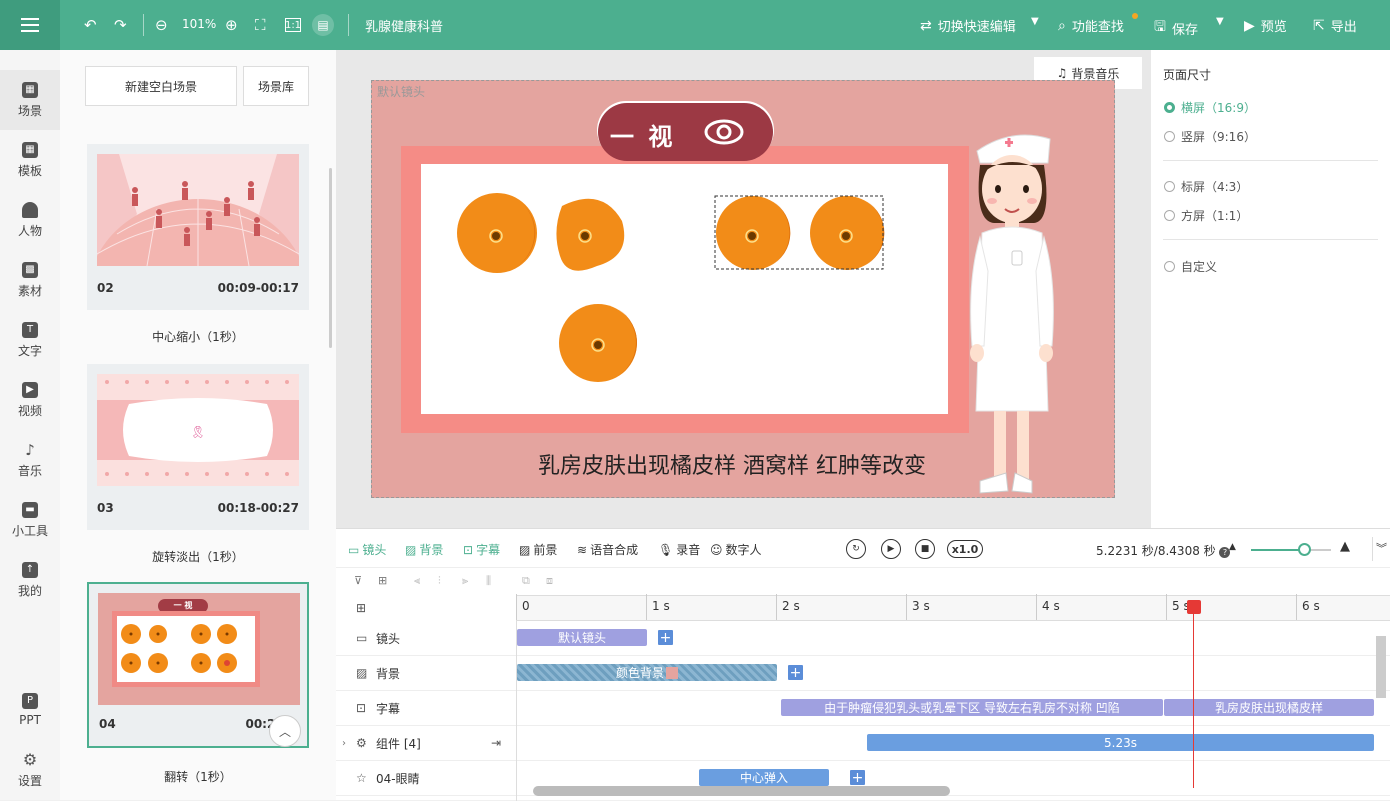 Image resolution: width=1390 pixels, height=801 pixels. Describe the element at coordinates (30, 209) in the screenshot. I see `person-icon` at that location.